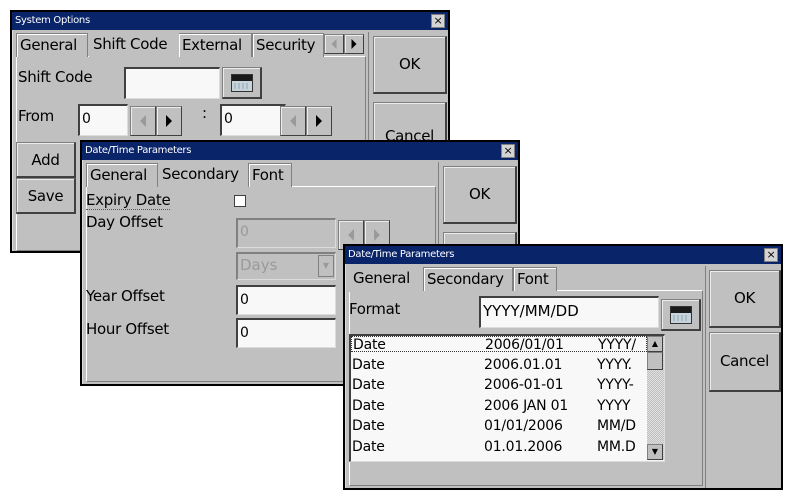  What do you see at coordinates (55, 77) in the screenshot?
I see `shift-code-label: Shift Code` at bounding box center [55, 77].